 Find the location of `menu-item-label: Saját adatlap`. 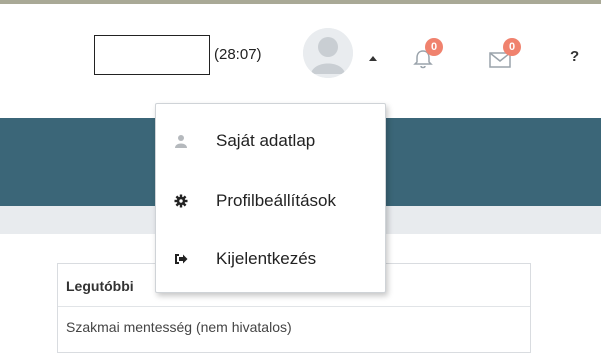

menu-item-label: Saját adatlap is located at coordinates (266, 140).